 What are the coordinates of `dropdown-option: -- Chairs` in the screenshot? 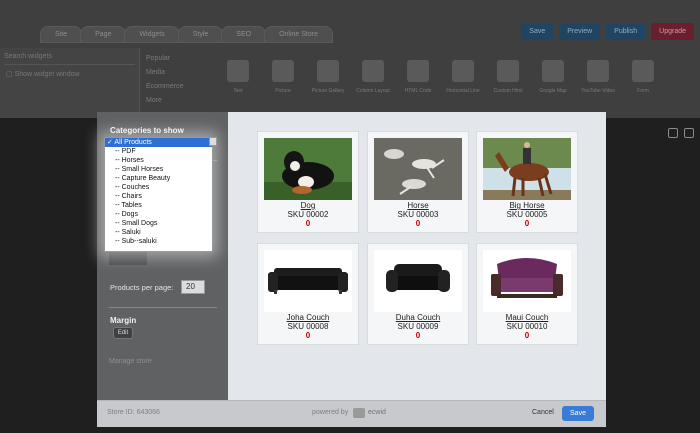 It's located at (158, 196).